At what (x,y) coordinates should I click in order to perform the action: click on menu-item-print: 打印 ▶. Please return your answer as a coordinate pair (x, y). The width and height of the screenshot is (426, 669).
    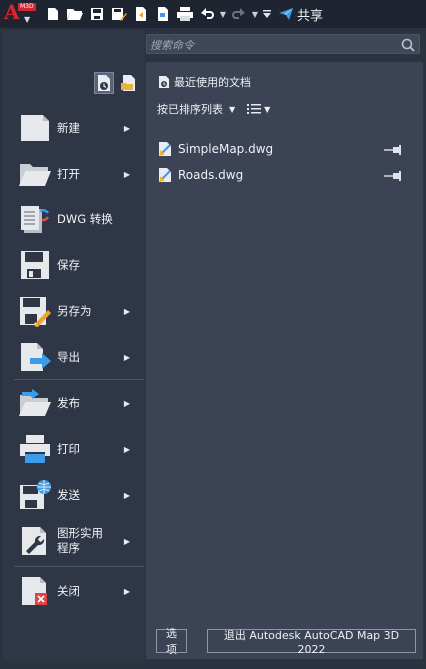
    Looking at the image, I should click on (79, 449).